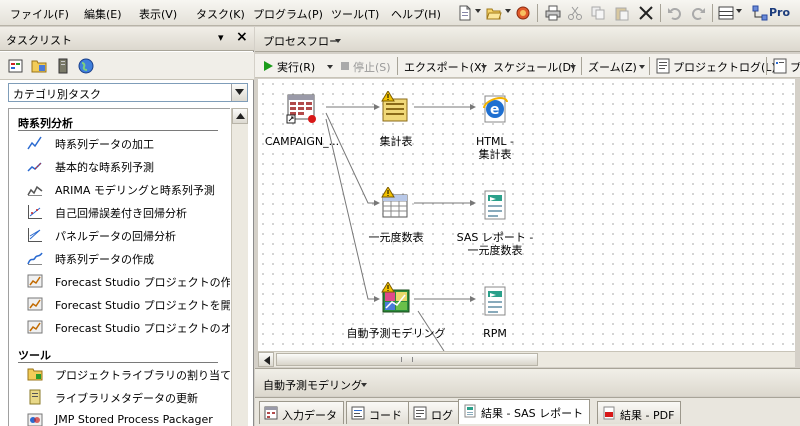  What do you see at coordinates (395, 203) in the screenshot?
I see `frequency-table-icon` at bounding box center [395, 203].